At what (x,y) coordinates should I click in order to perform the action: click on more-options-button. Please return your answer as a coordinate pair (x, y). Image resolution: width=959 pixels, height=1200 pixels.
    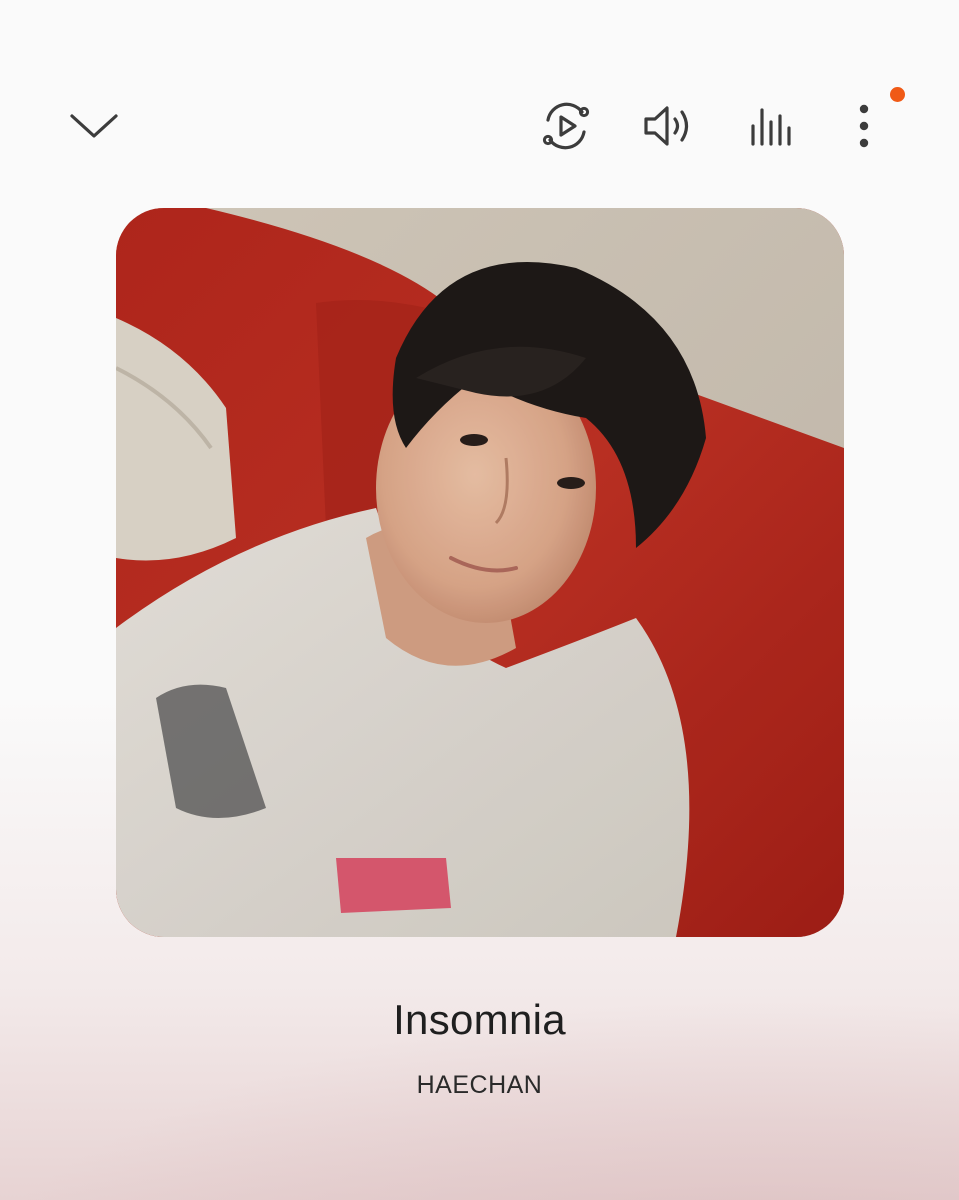
    Looking at the image, I should click on (864, 126).